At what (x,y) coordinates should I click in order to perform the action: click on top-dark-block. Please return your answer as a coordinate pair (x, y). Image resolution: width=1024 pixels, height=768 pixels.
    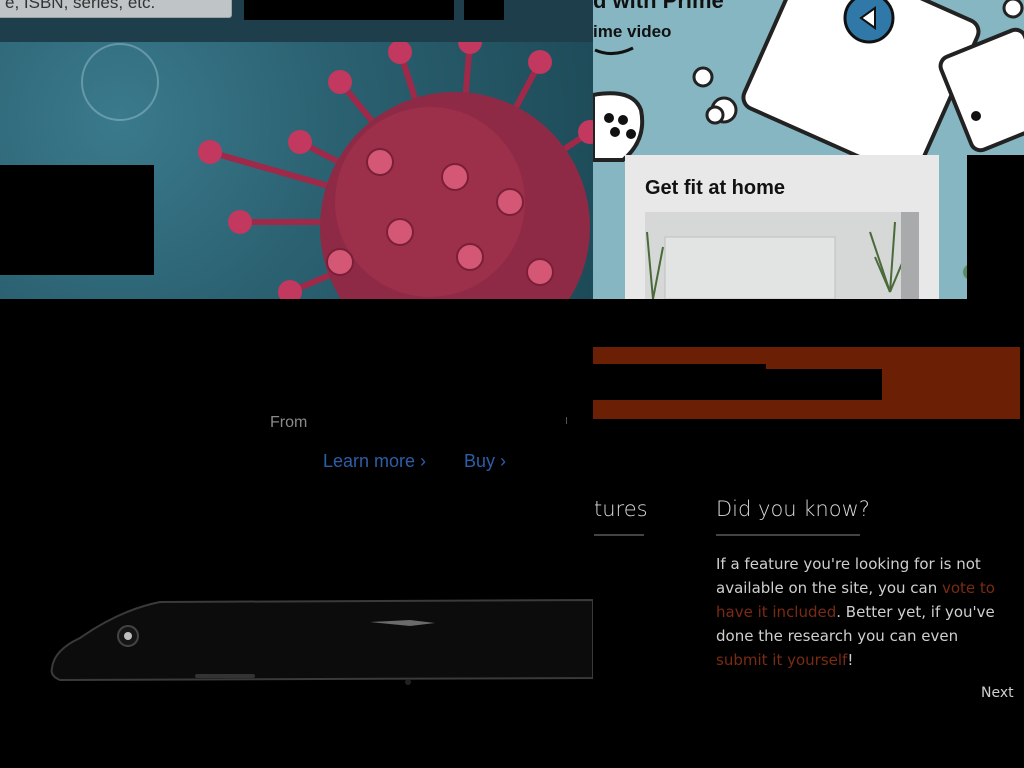
    Looking at the image, I should click on (349, 10).